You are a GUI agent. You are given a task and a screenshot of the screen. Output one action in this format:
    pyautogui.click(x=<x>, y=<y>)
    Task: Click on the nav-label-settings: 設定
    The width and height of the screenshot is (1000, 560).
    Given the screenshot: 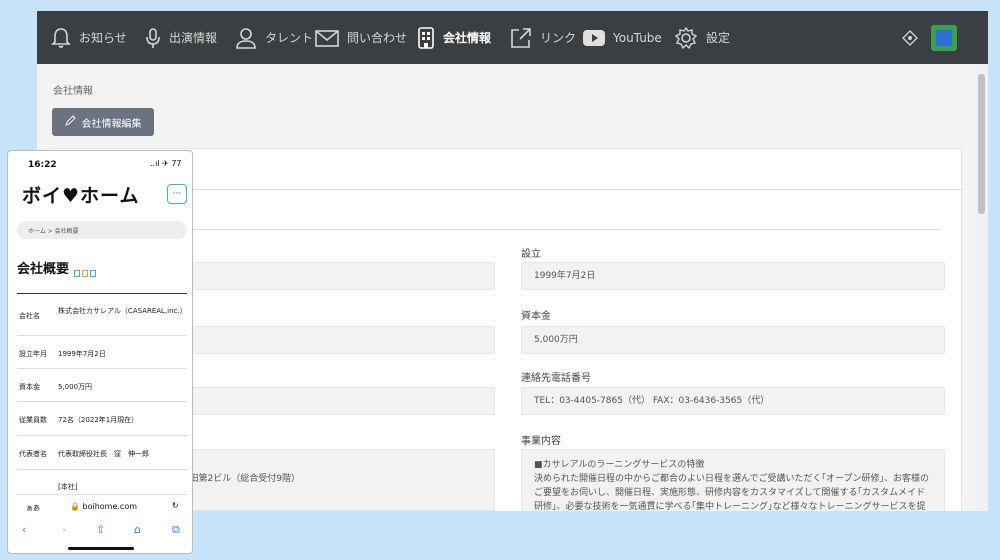 What is the action you would take?
    pyautogui.click(x=718, y=38)
    